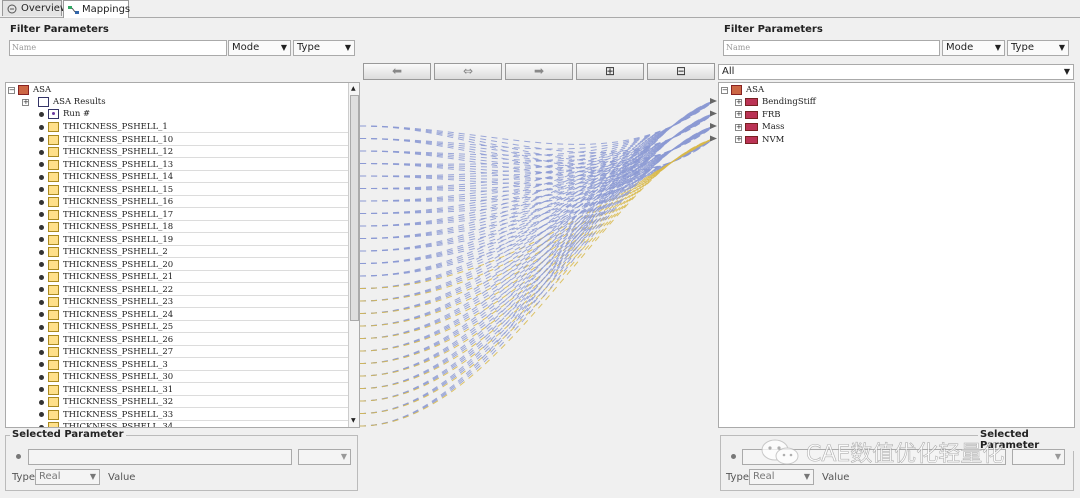 This screenshot has height=498, width=1080. Describe the element at coordinates (118, 302) in the screenshot. I see `variable-label: THICKNESS_PSHELL_23` at that location.